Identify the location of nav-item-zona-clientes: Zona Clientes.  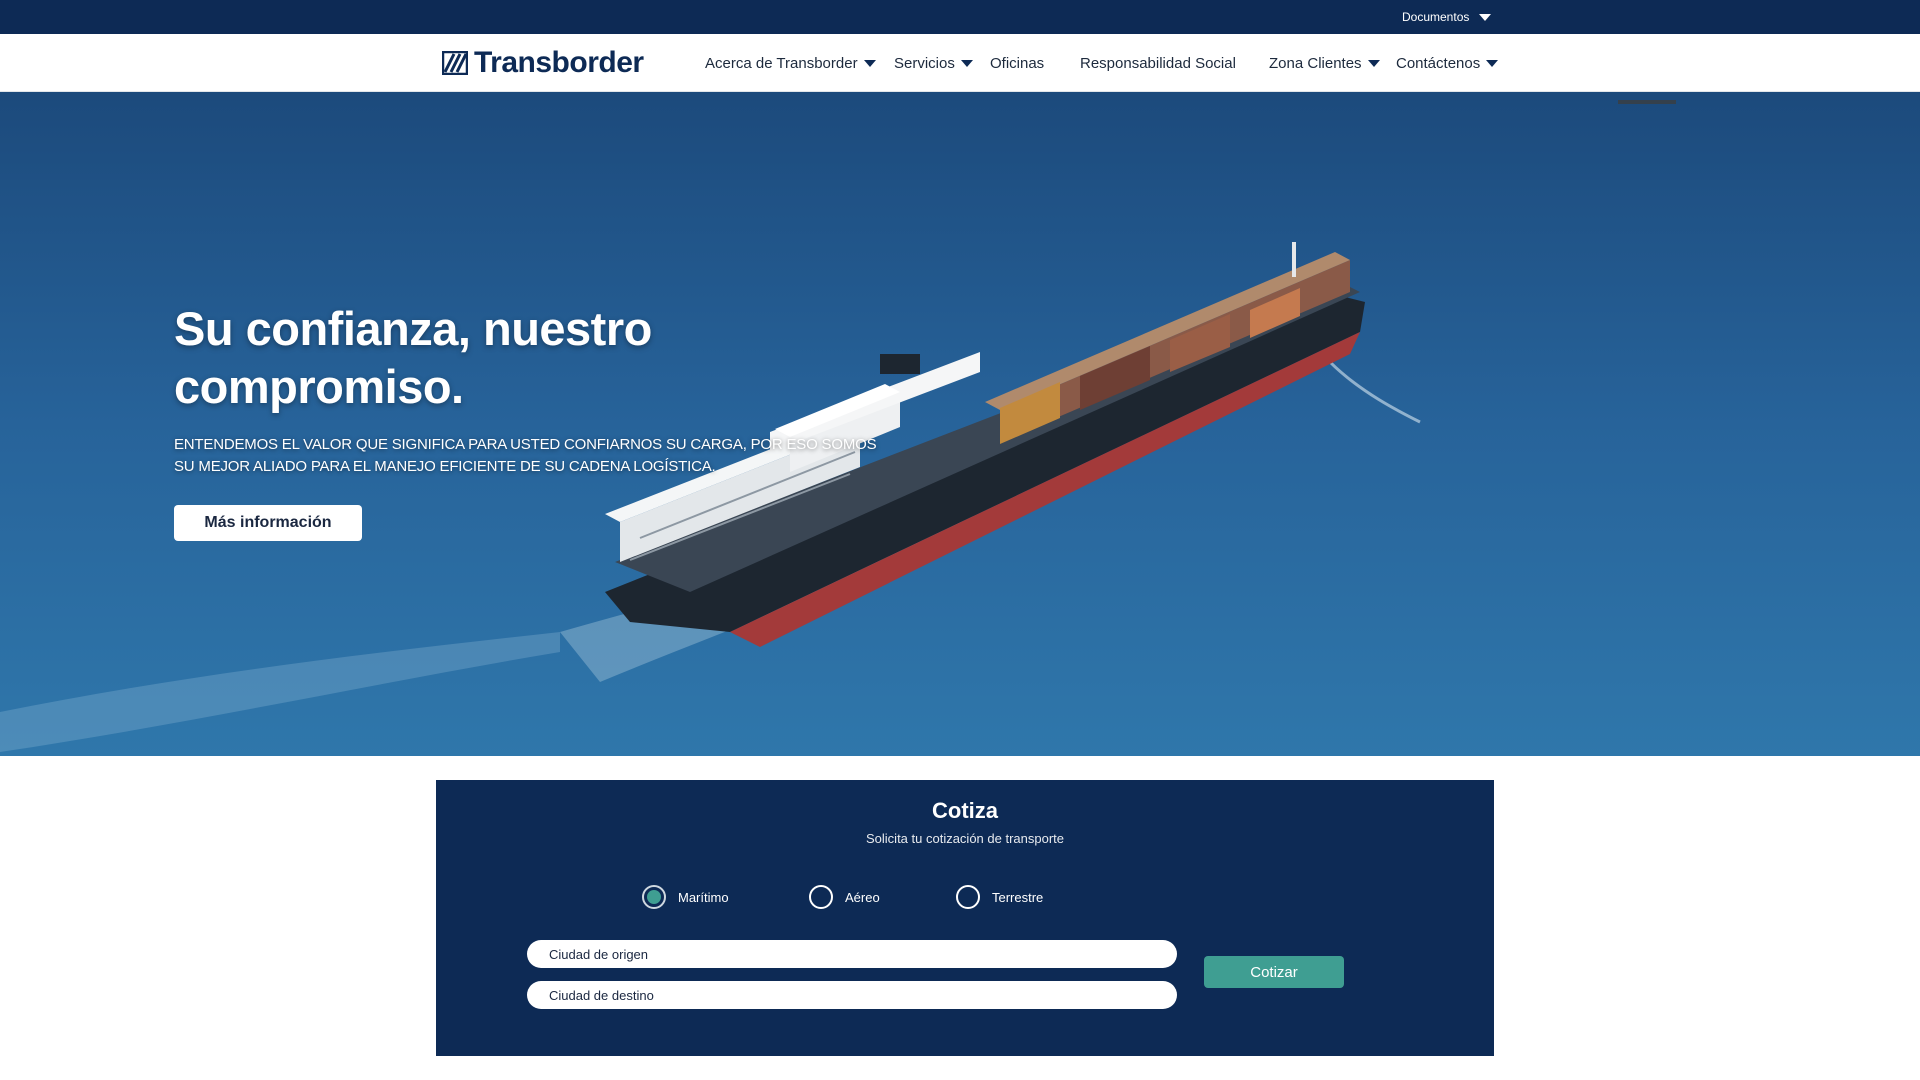
(1324, 63).